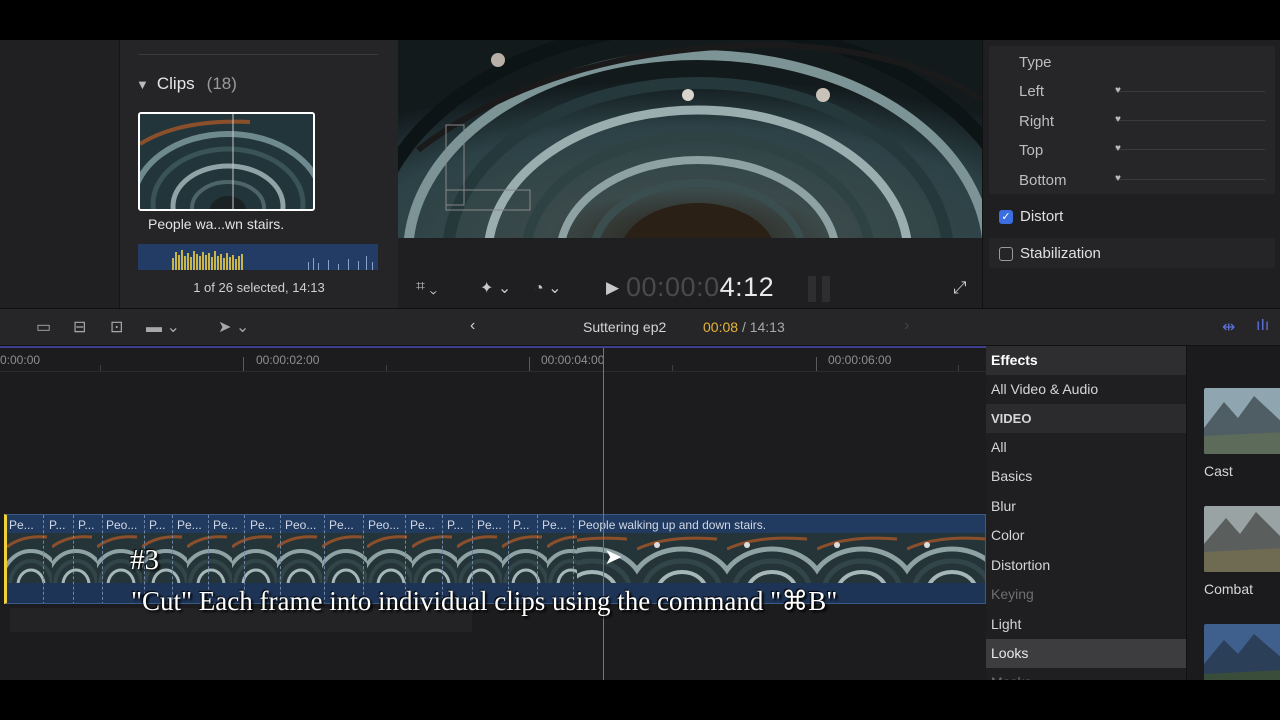  Describe the element at coordinates (272, 260) in the screenshot. I see `waveform-graphic` at that location.